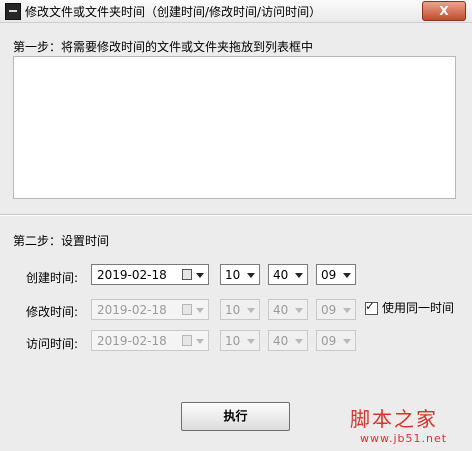 This screenshot has height=451, width=472. I want to click on create-second-select: 09, so click(336, 274).